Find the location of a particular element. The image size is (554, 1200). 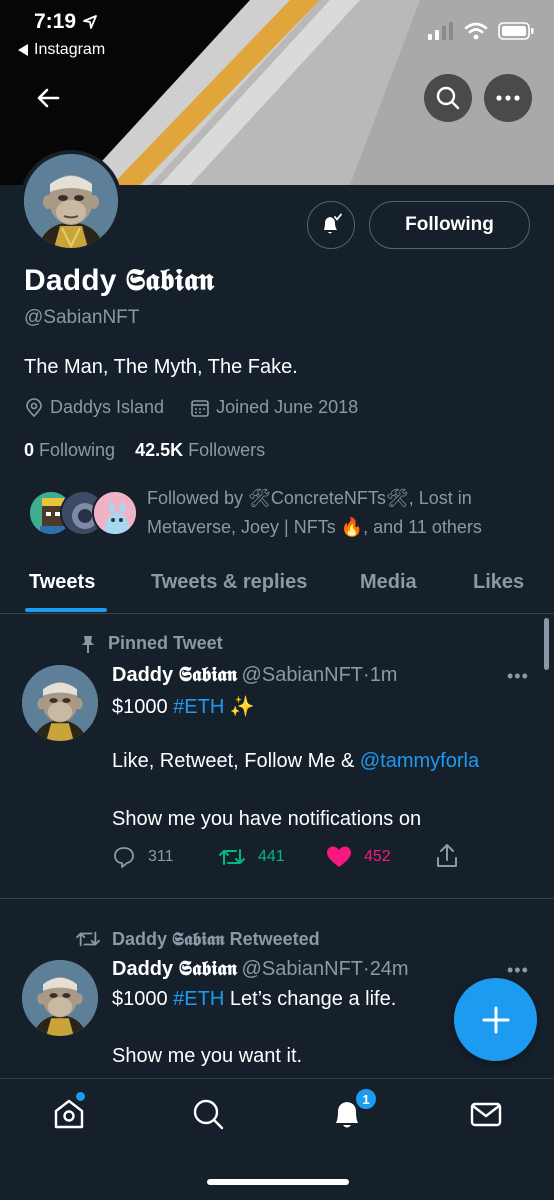

calendar-icon is located at coordinates (200, 408).